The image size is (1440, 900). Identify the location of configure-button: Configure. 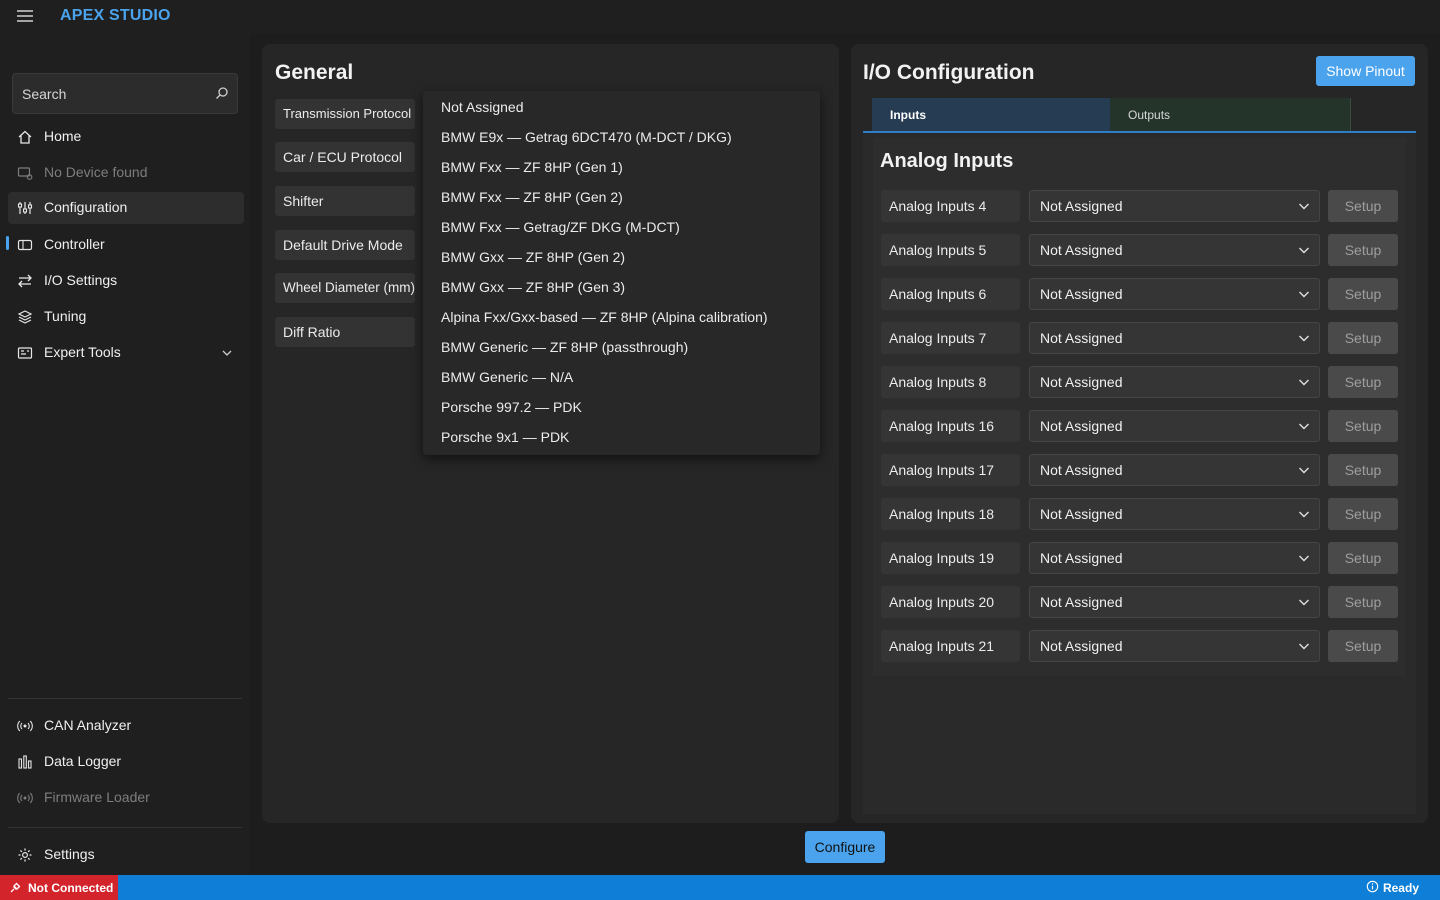
(845, 847).